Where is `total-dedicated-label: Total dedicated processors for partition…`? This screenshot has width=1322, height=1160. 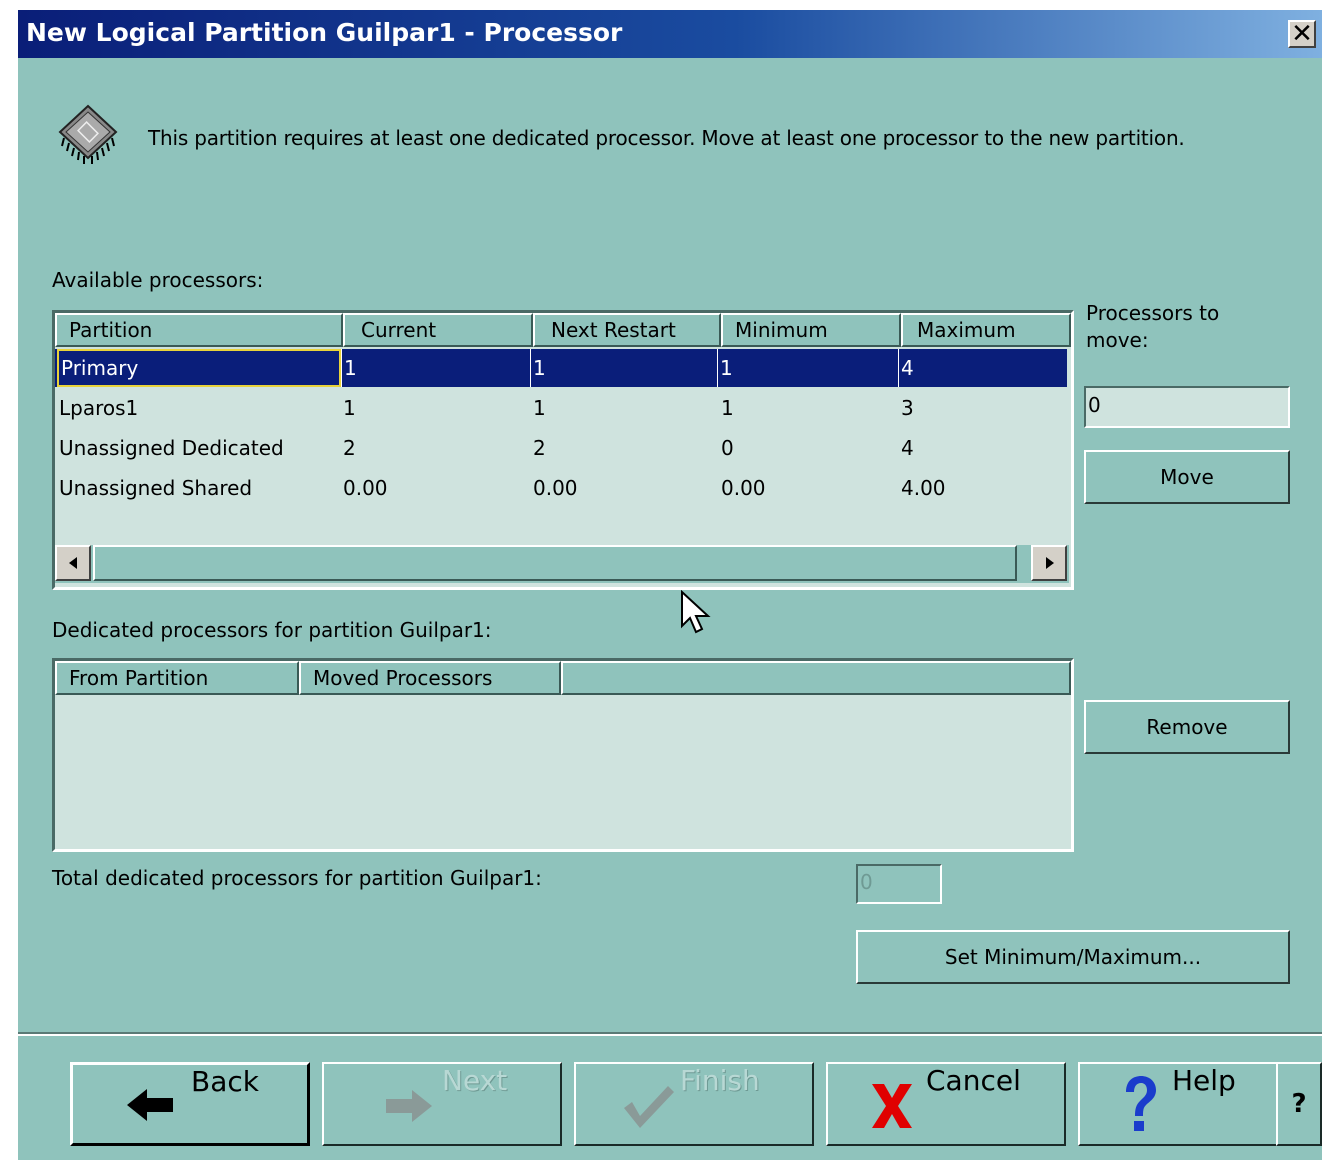
total-dedicated-label: Total dedicated processors for partition… is located at coordinates (297, 878).